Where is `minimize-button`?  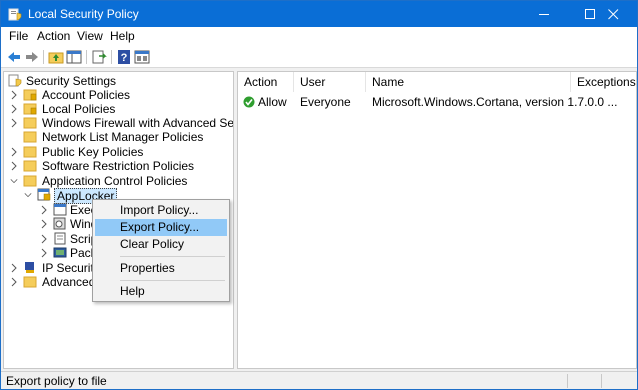 minimize-button is located at coordinates (545, 14).